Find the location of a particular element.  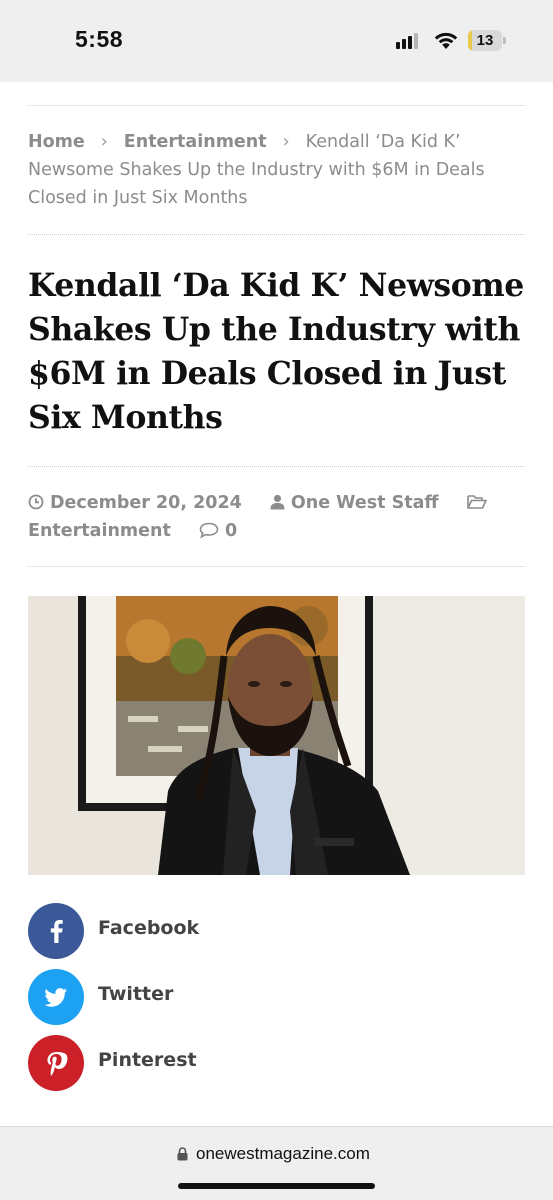

status-bar: 5:58 13 is located at coordinates (276, 41).